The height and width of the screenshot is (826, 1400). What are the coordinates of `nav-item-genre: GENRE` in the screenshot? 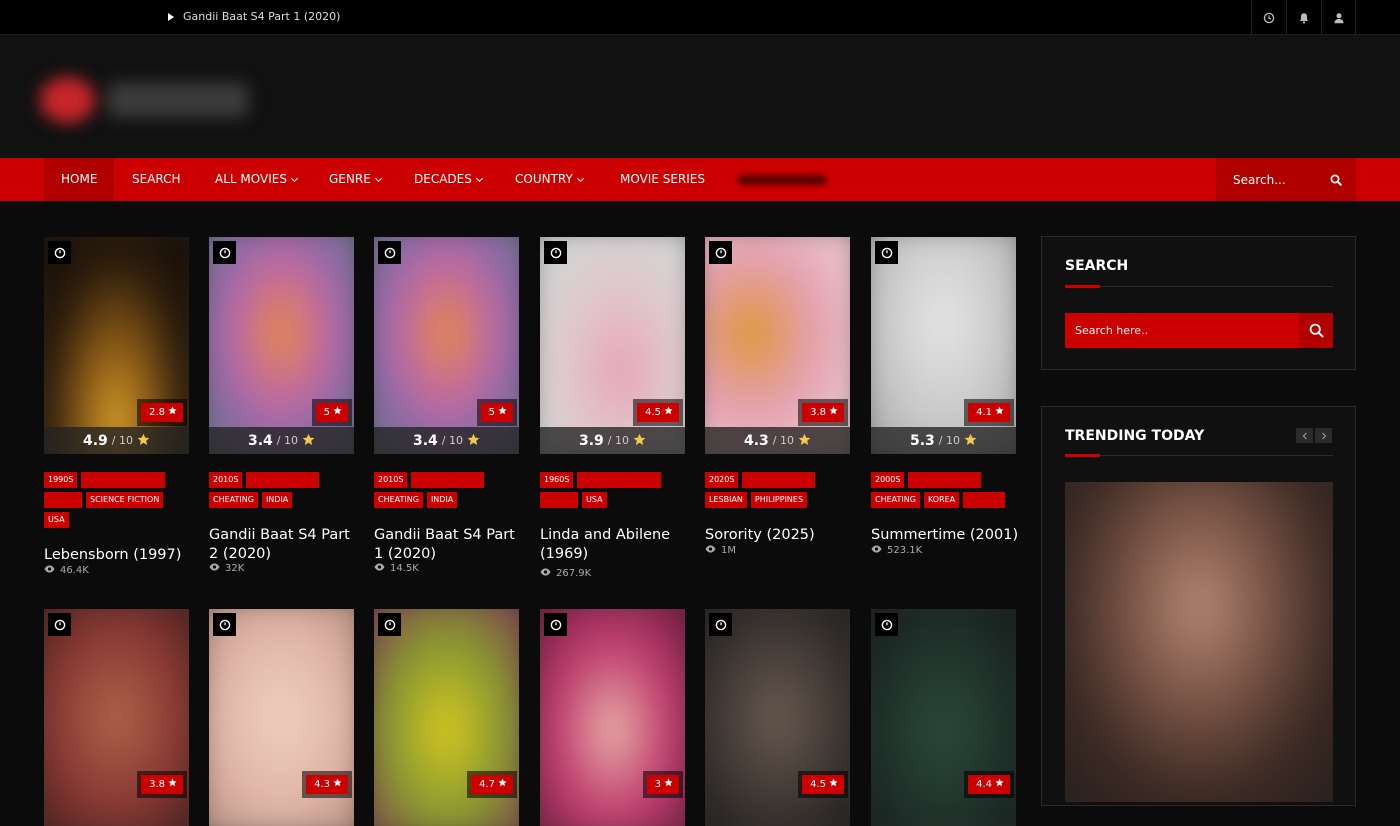 It's located at (355, 179).